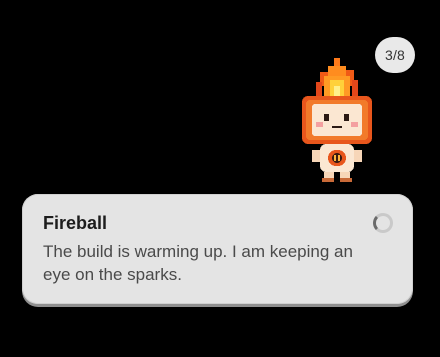 This screenshot has width=440, height=357. I want to click on flame-icon, so click(337, 78).